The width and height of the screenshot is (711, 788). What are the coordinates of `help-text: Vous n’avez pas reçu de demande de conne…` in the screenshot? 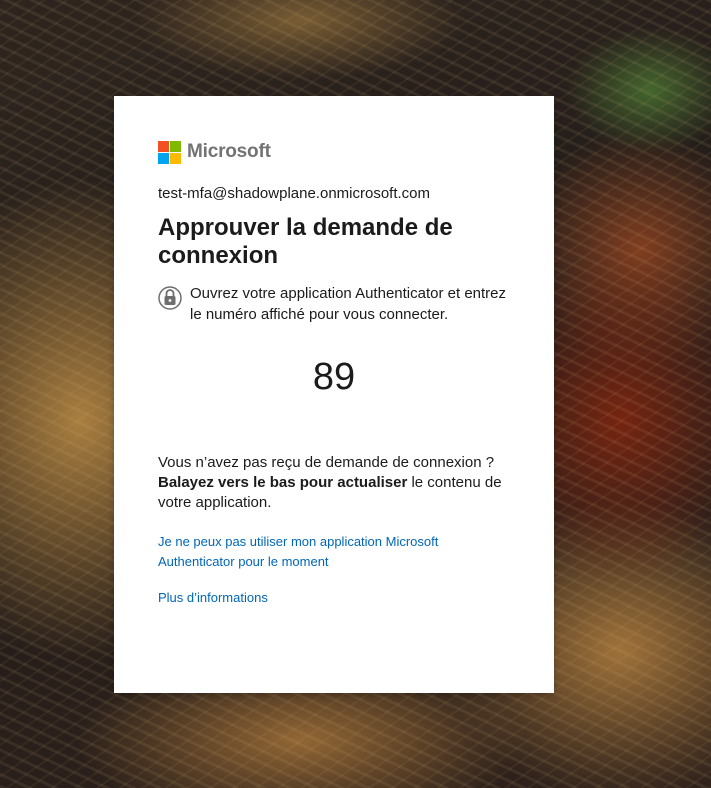 It's located at (334, 483).